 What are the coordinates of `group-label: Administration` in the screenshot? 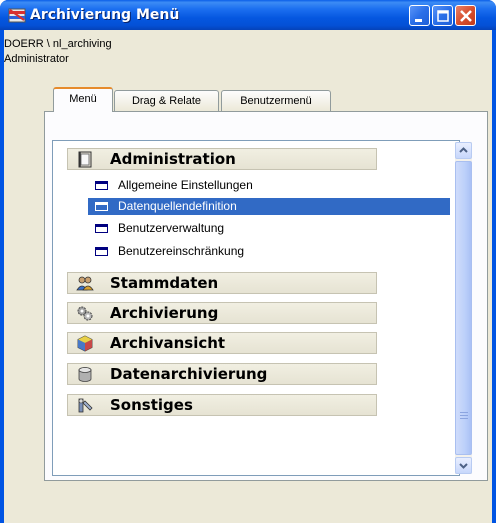 It's located at (173, 159).